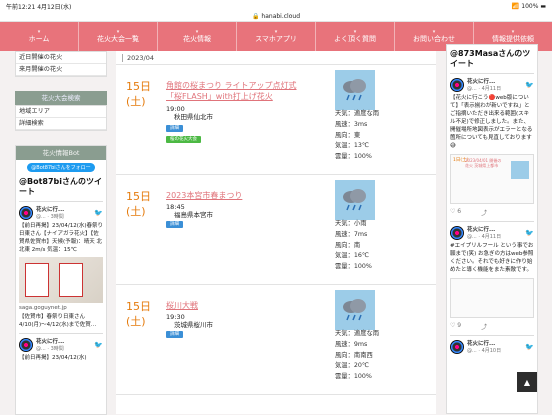  I want to click on bot-heading: 花火情報Bot, so click(61, 153).